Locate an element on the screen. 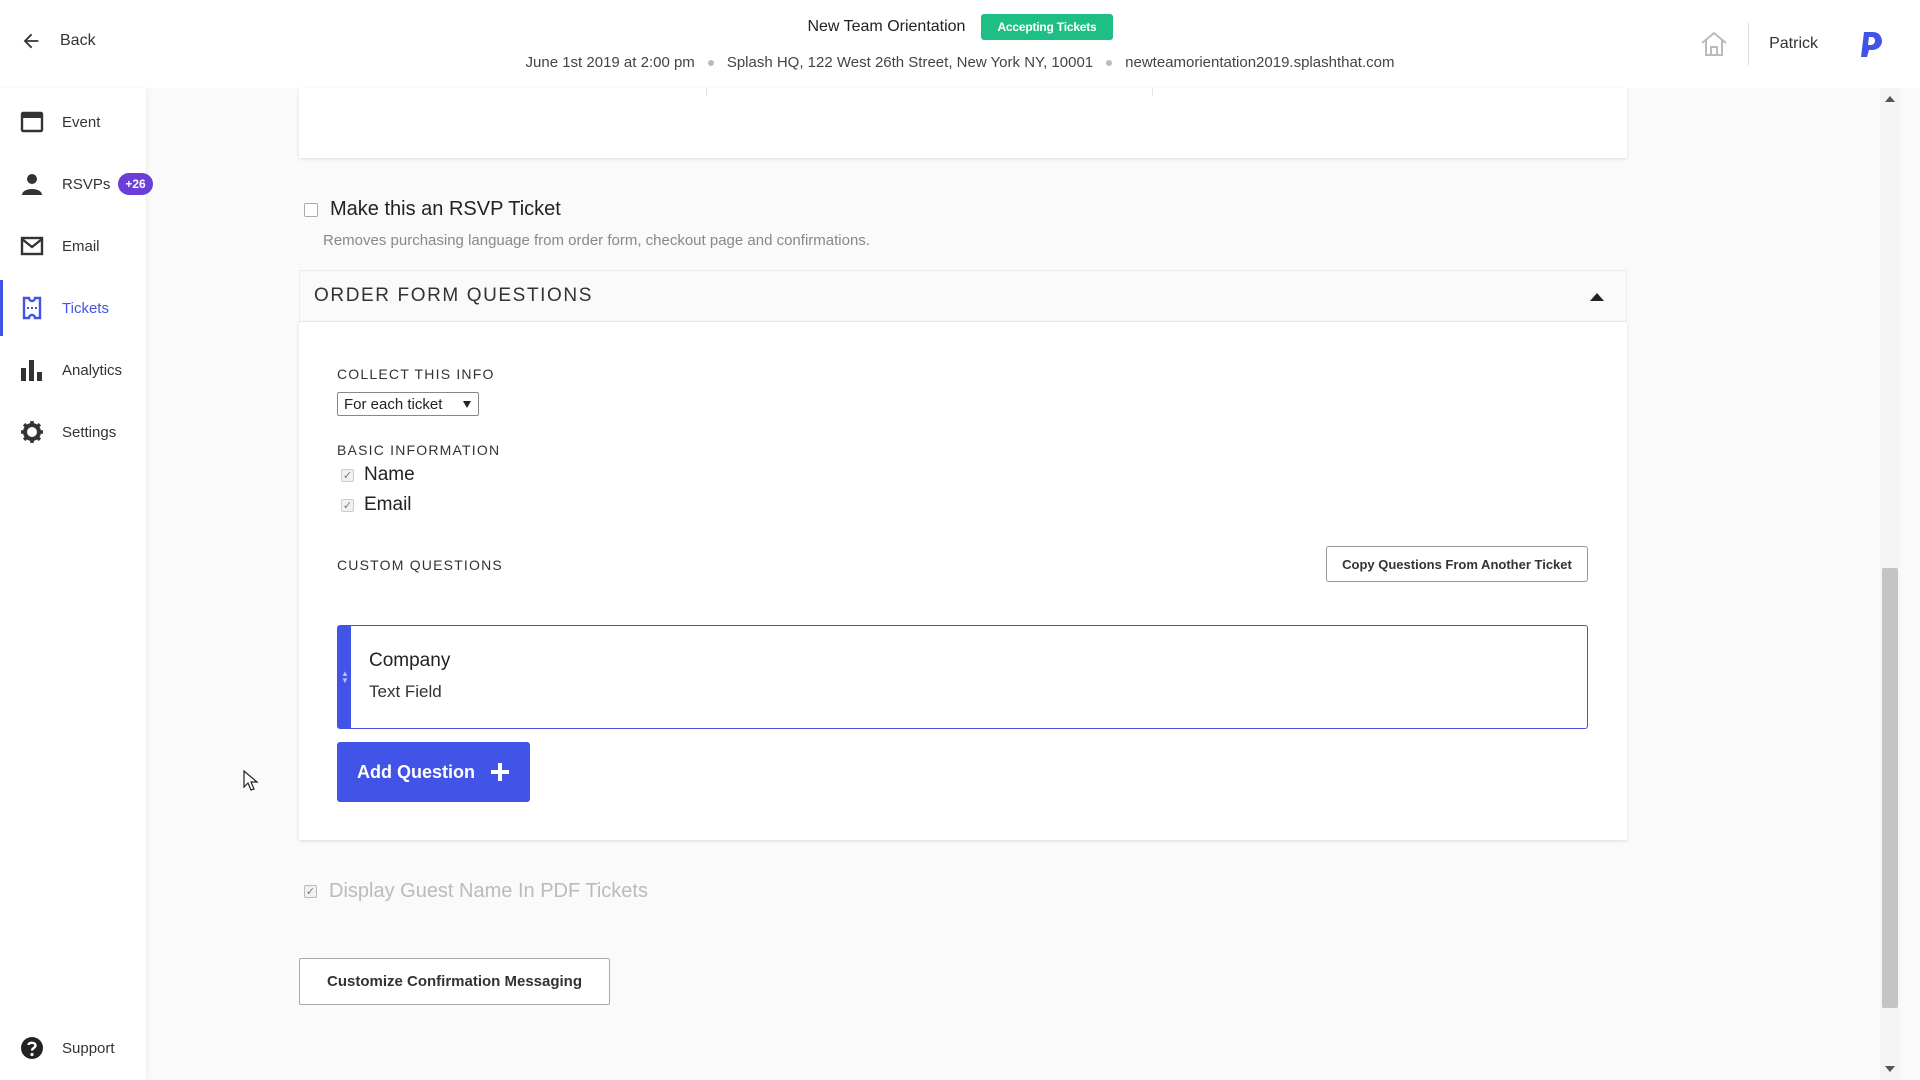 Image resolution: width=1920 pixels, height=1080 pixels. event-date: June 1st 2019 at 2:00 pm is located at coordinates (610, 62).